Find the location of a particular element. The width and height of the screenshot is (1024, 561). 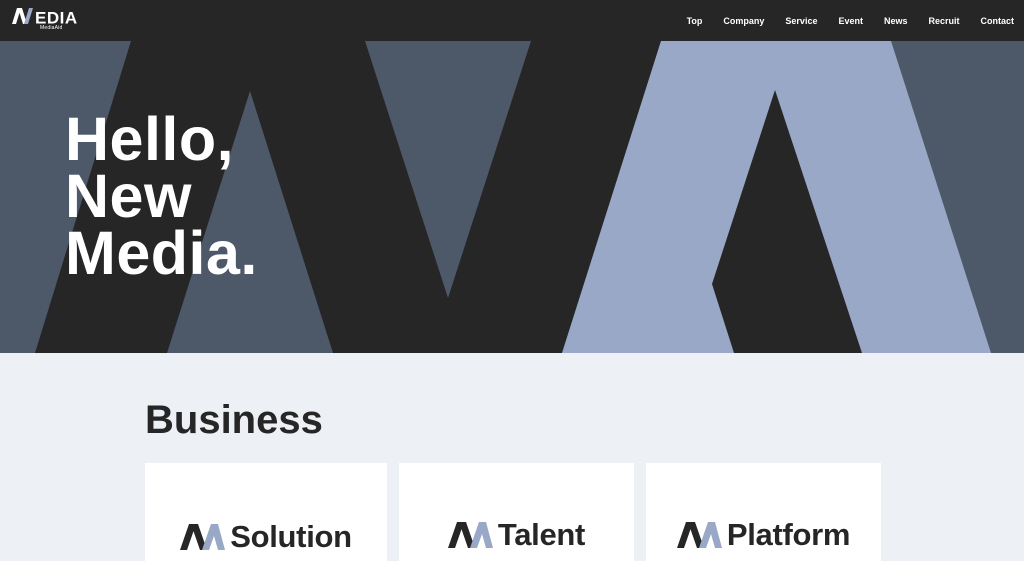

business-heading: Business is located at coordinates (234, 420).